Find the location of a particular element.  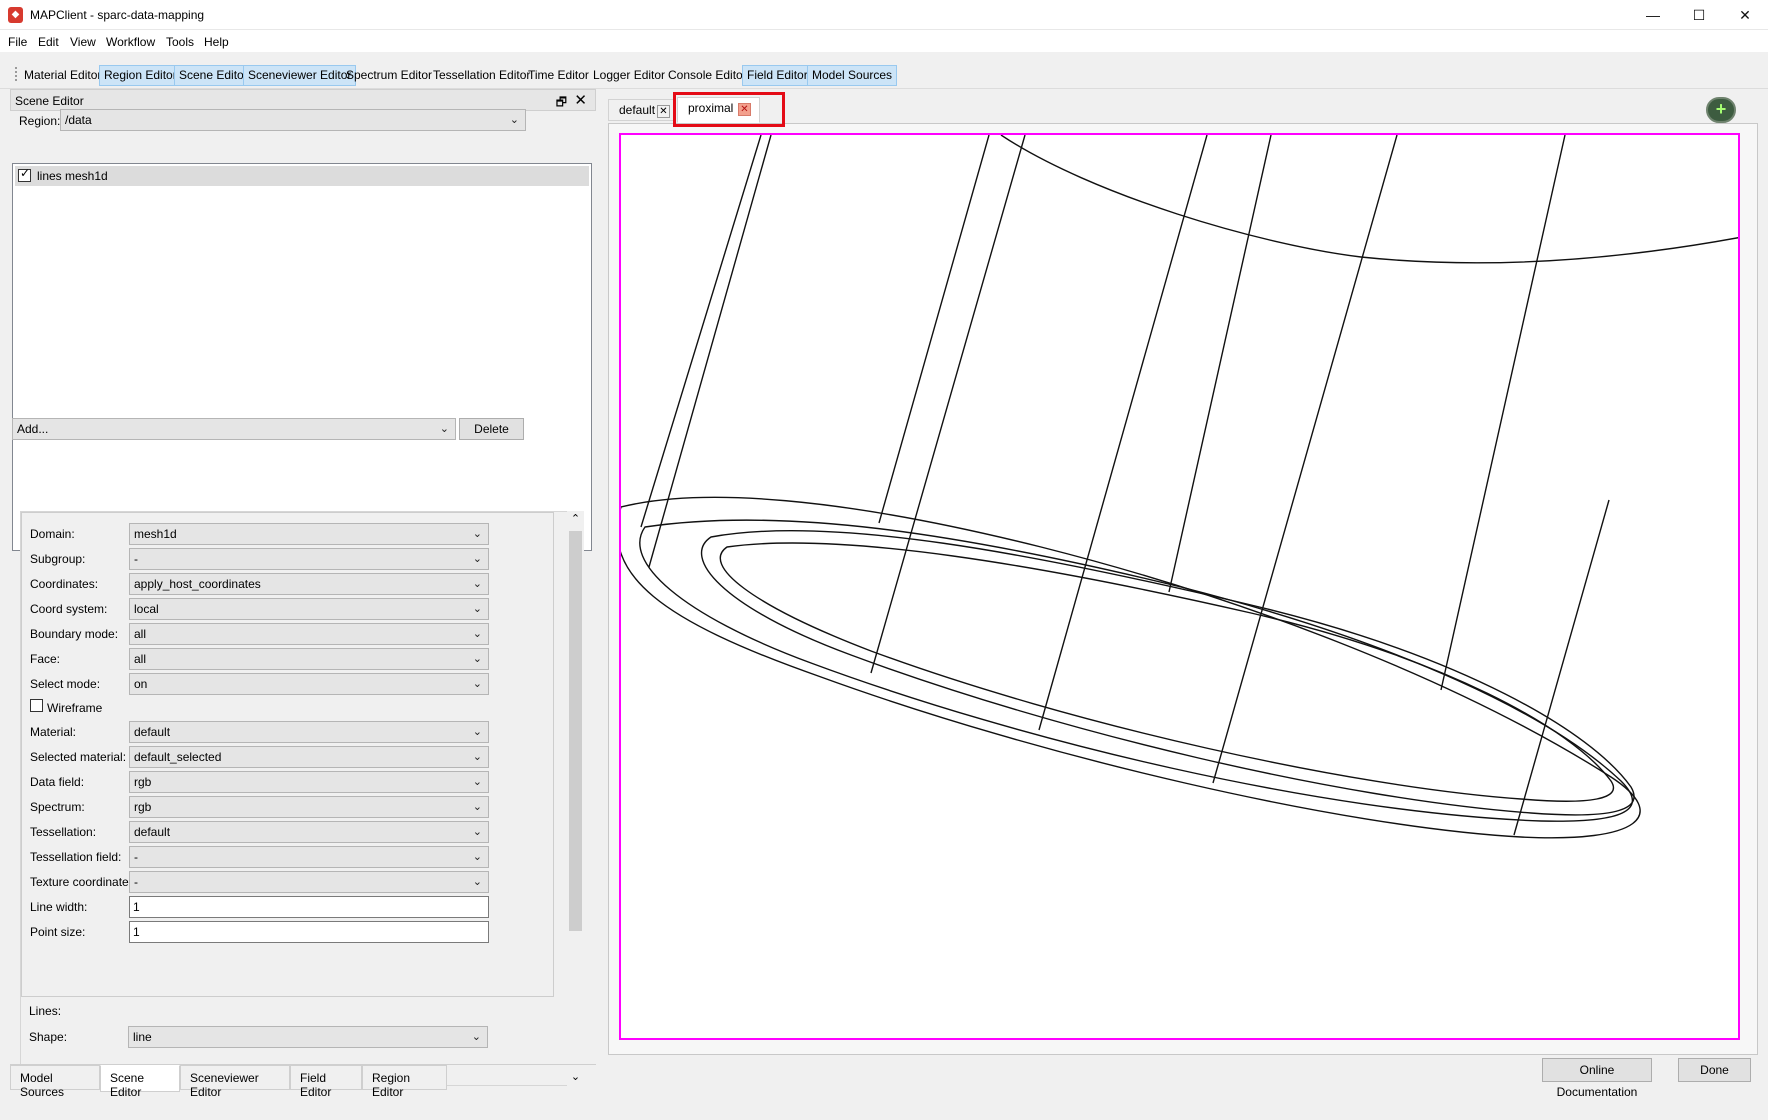

tab-model-sources: Model Sources is located at coordinates (55, 1082).